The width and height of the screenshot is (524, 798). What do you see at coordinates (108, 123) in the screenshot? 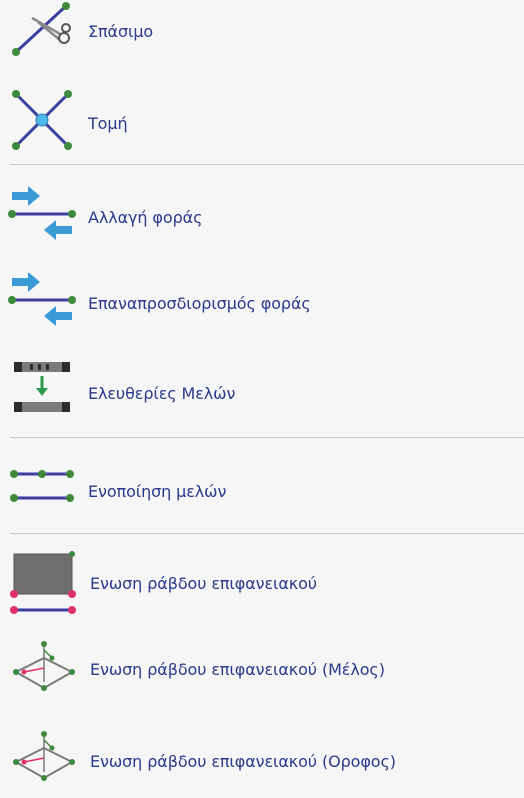
I see `menu-item-label: Τομή` at bounding box center [108, 123].